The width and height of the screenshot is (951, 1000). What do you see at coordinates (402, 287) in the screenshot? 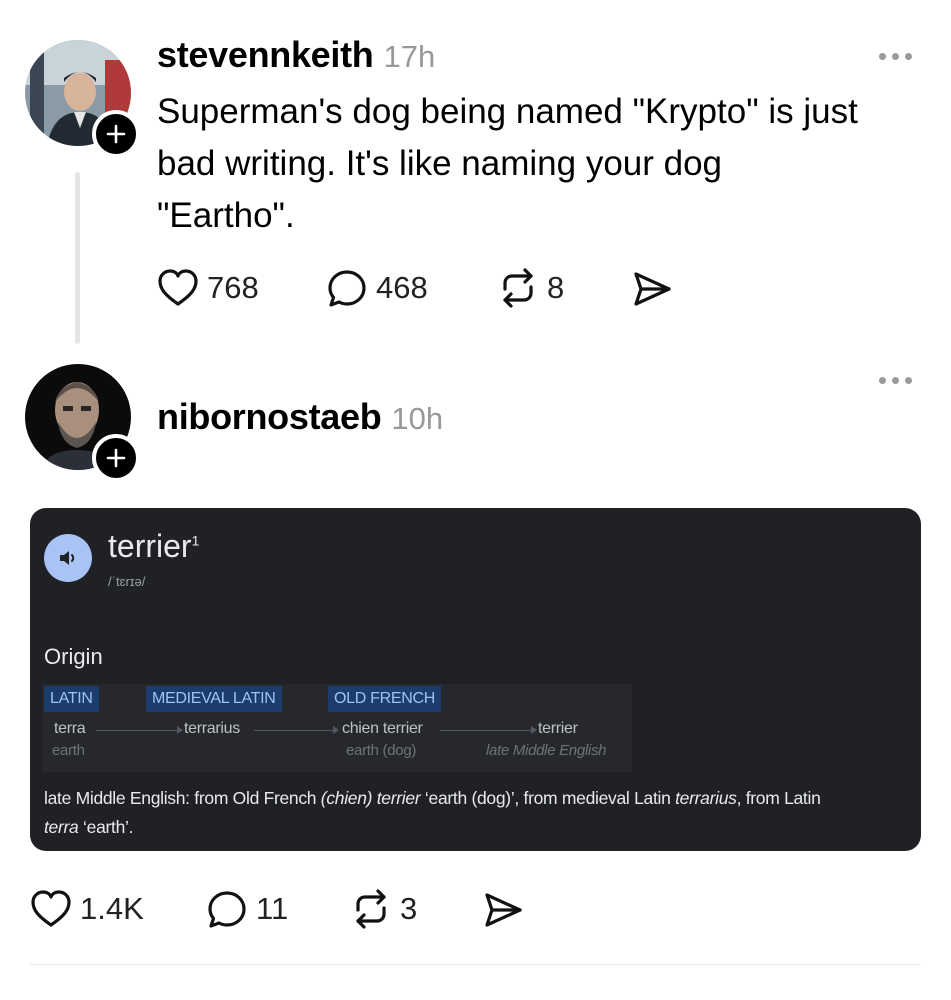
I see `reply-count: 468` at bounding box center [402, 287].